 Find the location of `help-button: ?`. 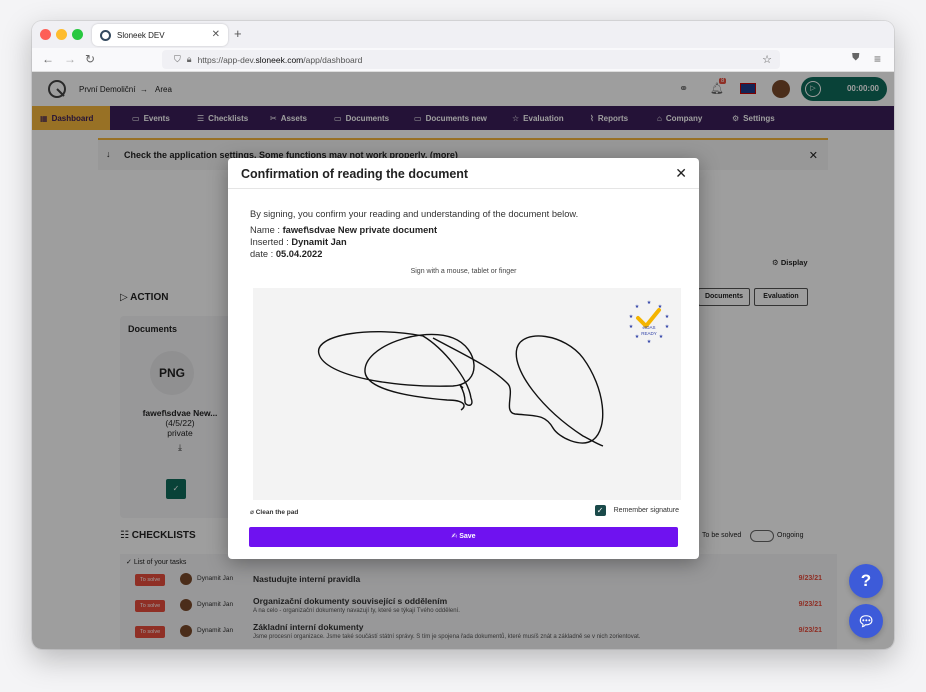

help-button: ? is located at coordinates (866, 581).